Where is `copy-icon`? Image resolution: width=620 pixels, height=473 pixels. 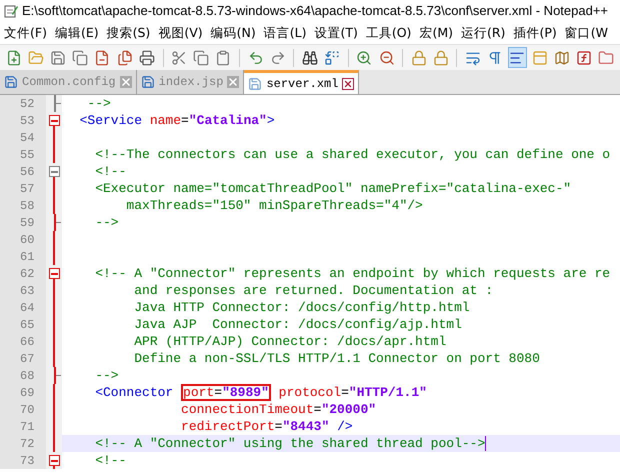
copy-icon is located at coordinates (201, 58).